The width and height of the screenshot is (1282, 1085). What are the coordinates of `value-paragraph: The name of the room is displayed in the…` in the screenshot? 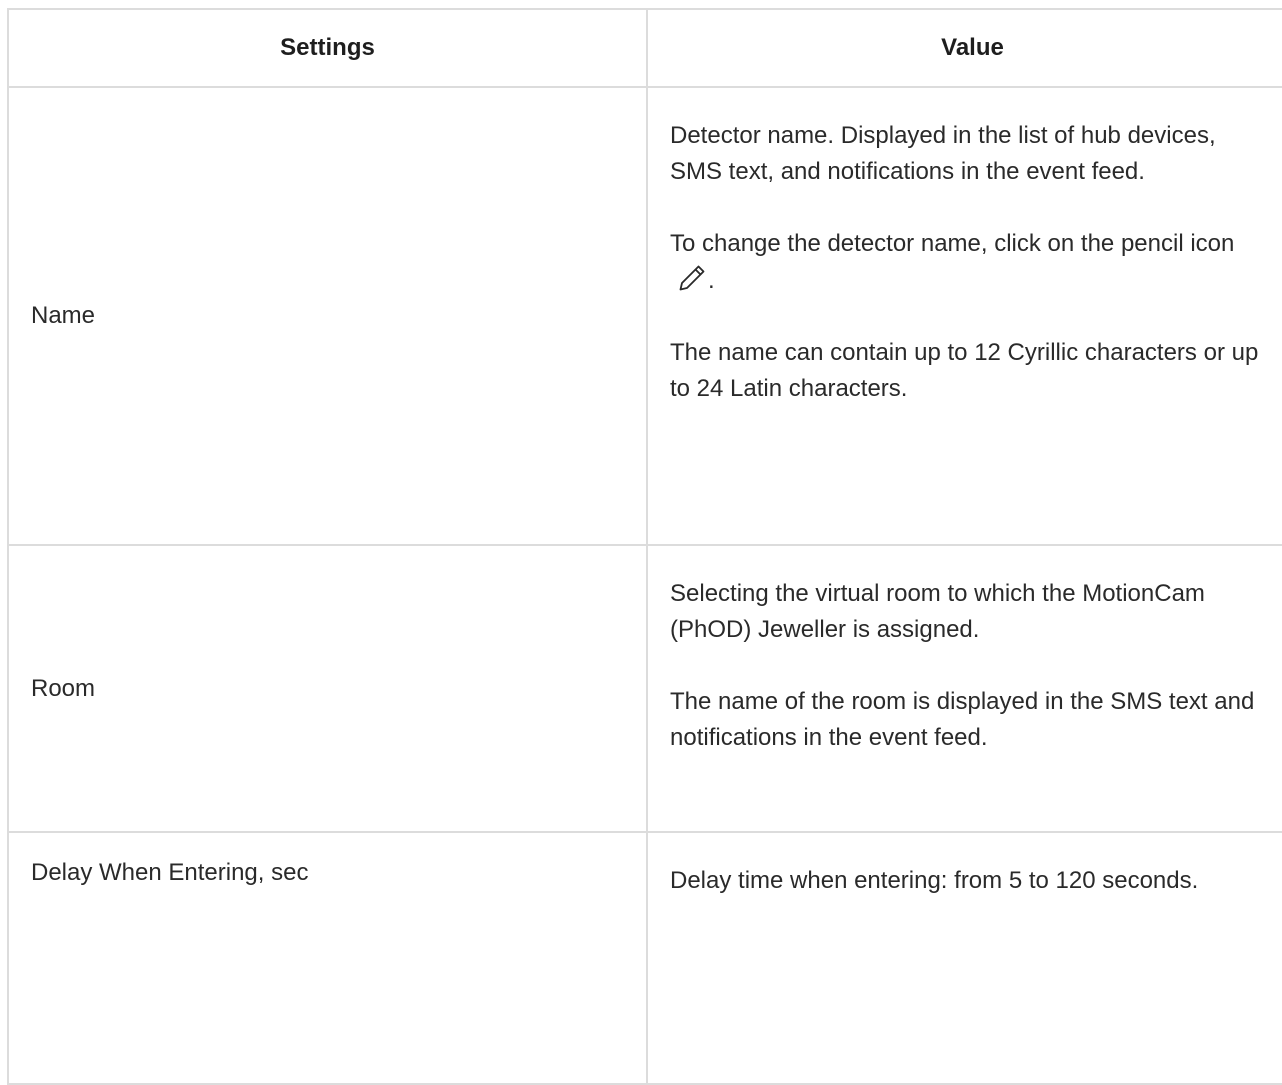 It's located at (962, 719).